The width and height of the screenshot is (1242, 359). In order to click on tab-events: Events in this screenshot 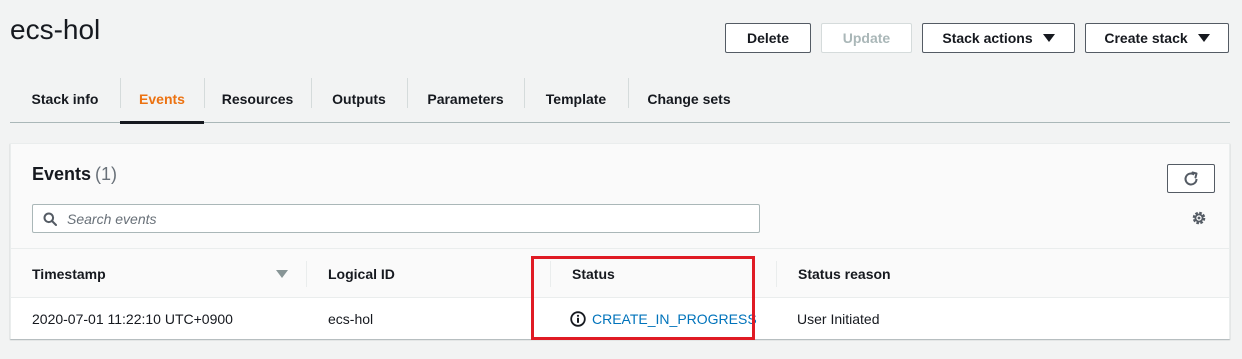, I will do `click(162, 99)`.